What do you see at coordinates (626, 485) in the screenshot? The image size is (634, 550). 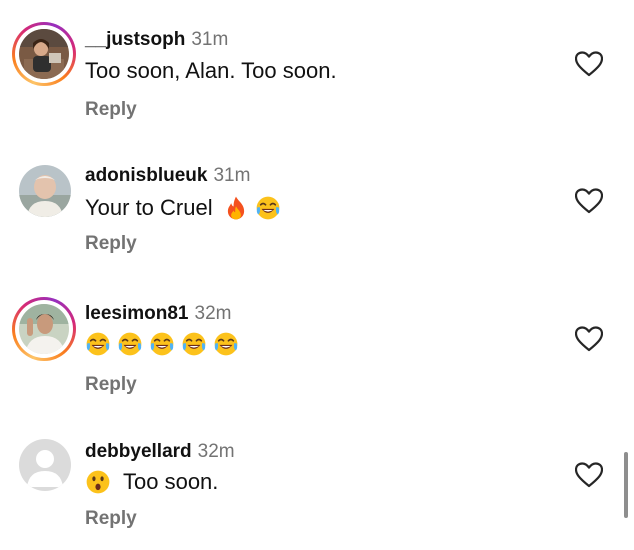 I see `scrollbar` at bounding box center [626, 485].